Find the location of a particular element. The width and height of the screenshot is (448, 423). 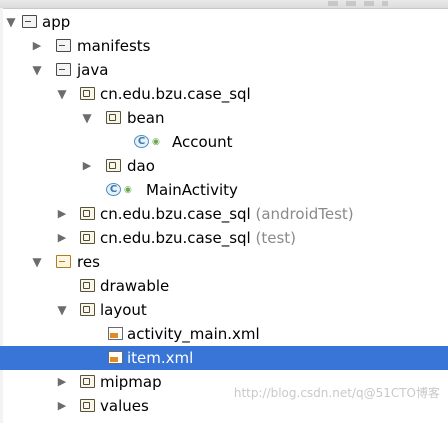

tree-node-item-xml: item.xml is located at coordinates (224, 358).